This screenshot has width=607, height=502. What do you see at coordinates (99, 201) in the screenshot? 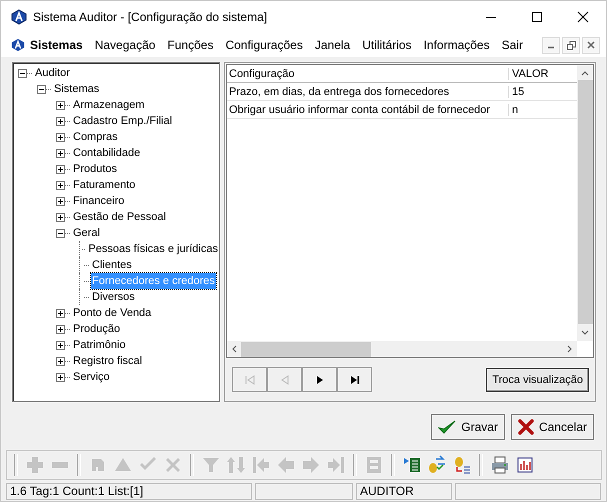
I see `tree-item: Financeiro` at bounding box center [99, 201].